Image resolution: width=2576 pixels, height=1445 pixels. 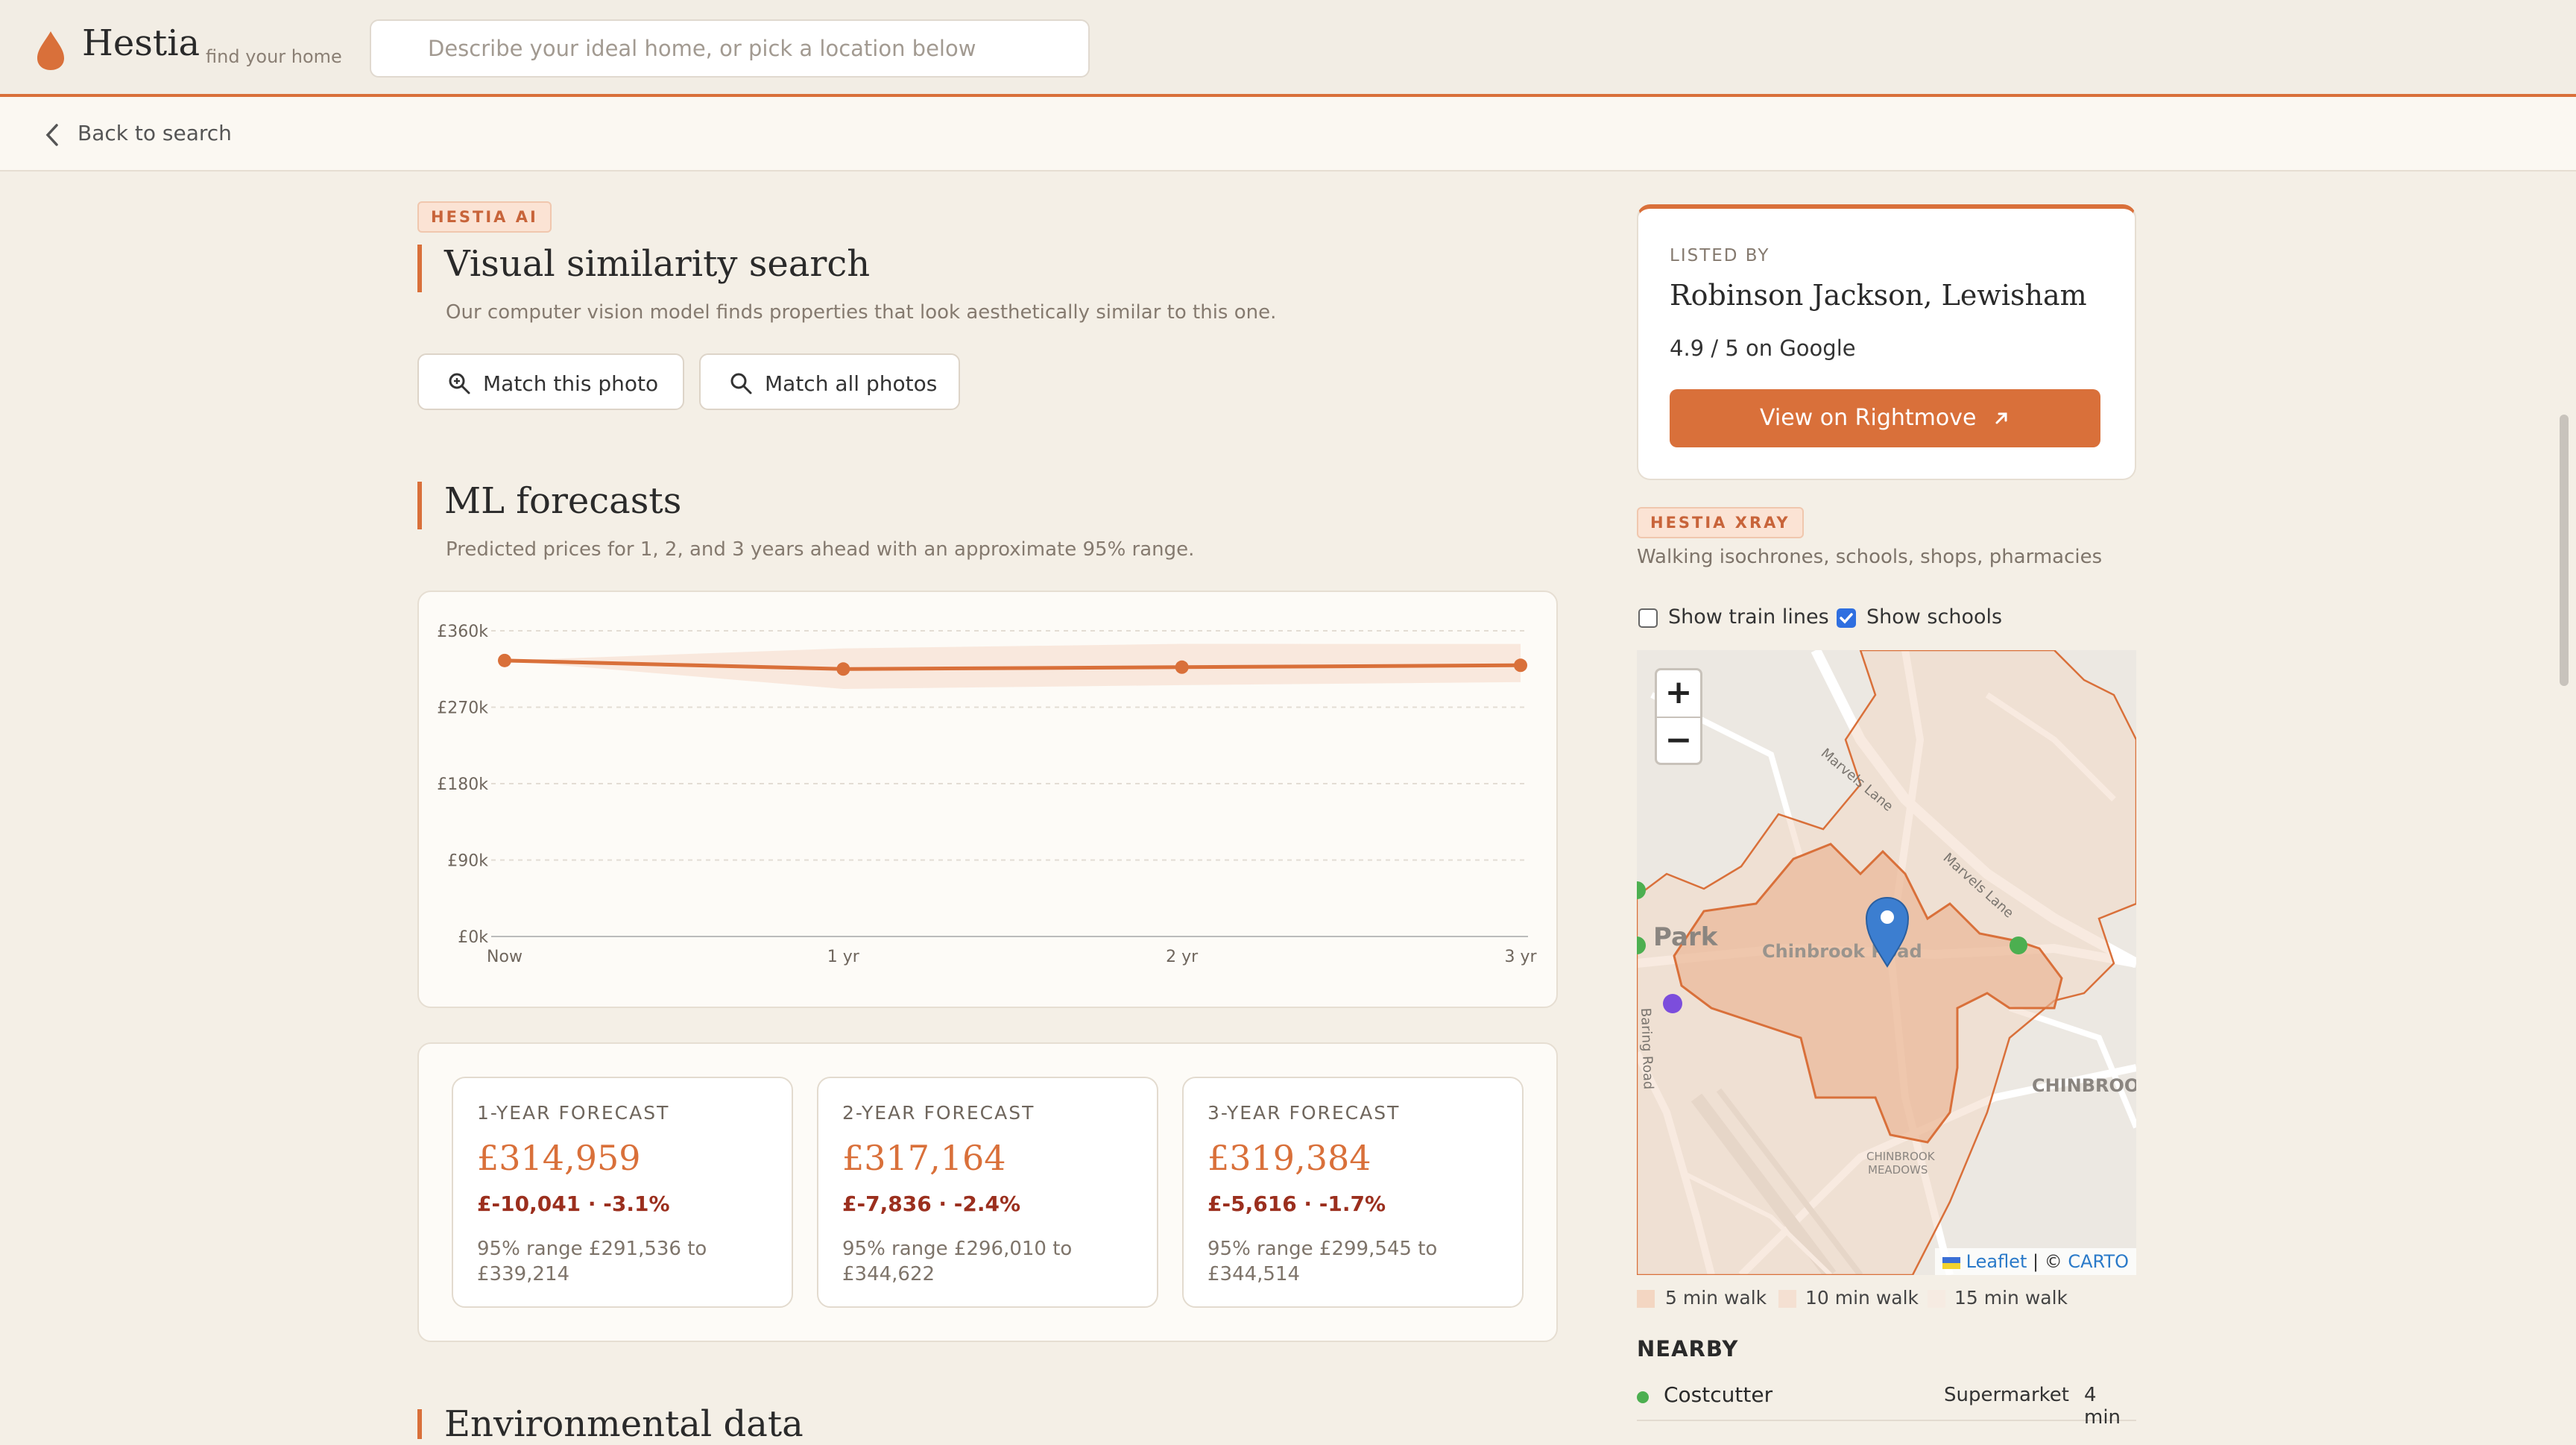 What do you see at coordinates (505, 957) in the screenshot?
I see `chart-x-tick-label: Now` at bounding box center [505, 957].